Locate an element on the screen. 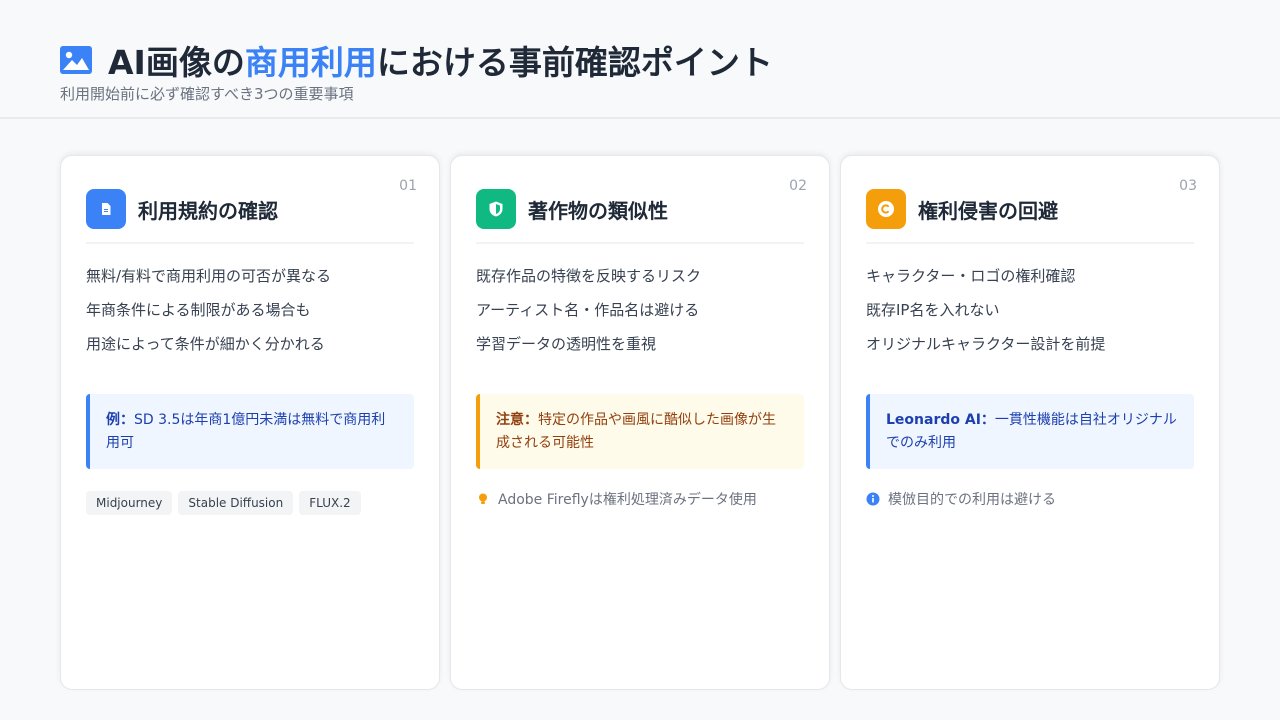 The image size is (1280, 720). note-text: Adobe Fireflyは権利処理済みデータ使用 is located at coordinates (627, 500).